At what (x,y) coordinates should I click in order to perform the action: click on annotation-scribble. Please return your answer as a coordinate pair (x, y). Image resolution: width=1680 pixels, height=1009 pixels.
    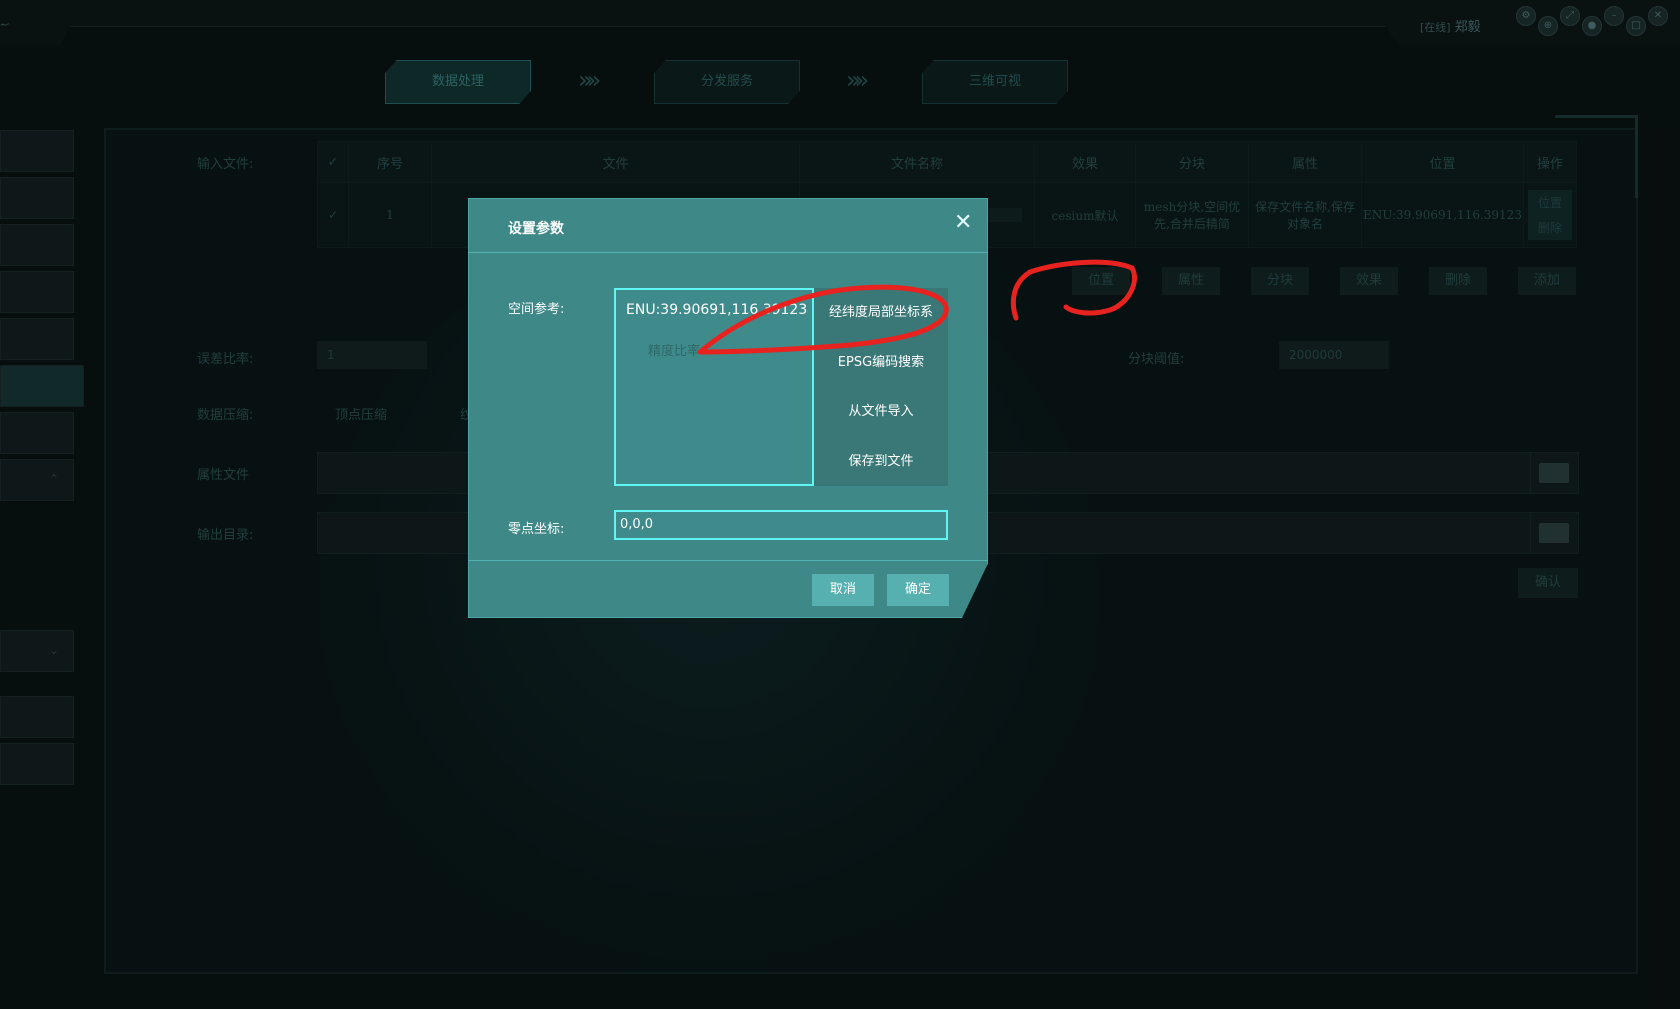
    Looking at the image, I should click on (917, 307).